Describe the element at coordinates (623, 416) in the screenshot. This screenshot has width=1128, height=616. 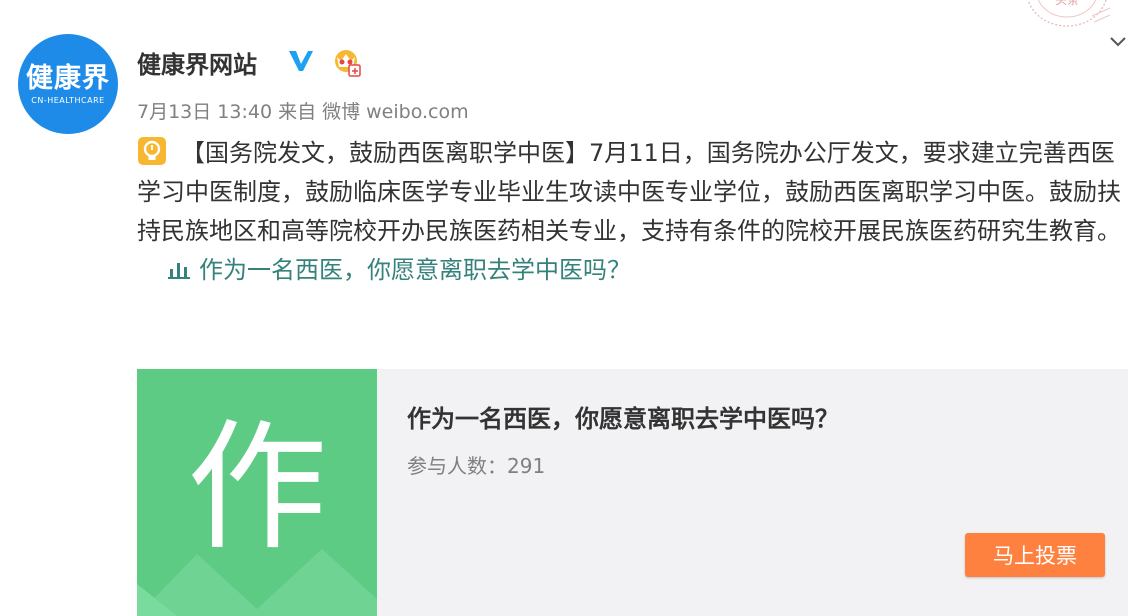
I see `vote-card-title: 作为一名西医，你愿意离职去学中医吗？` at that location.